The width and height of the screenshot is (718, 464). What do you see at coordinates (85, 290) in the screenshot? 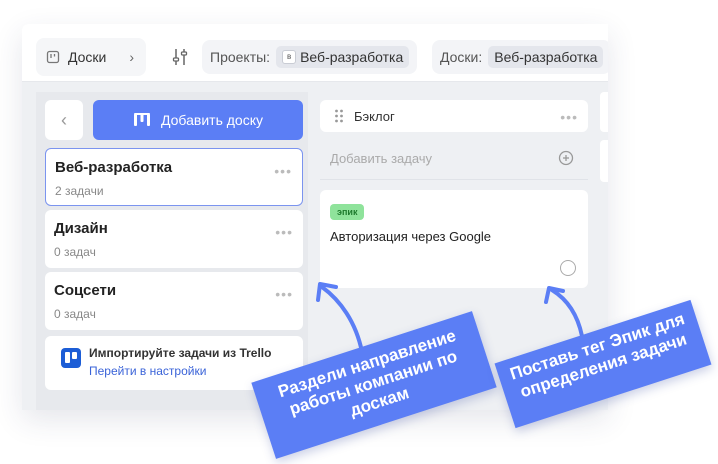
I see `board-name: Соцсети` at bounding box center [85, 290].